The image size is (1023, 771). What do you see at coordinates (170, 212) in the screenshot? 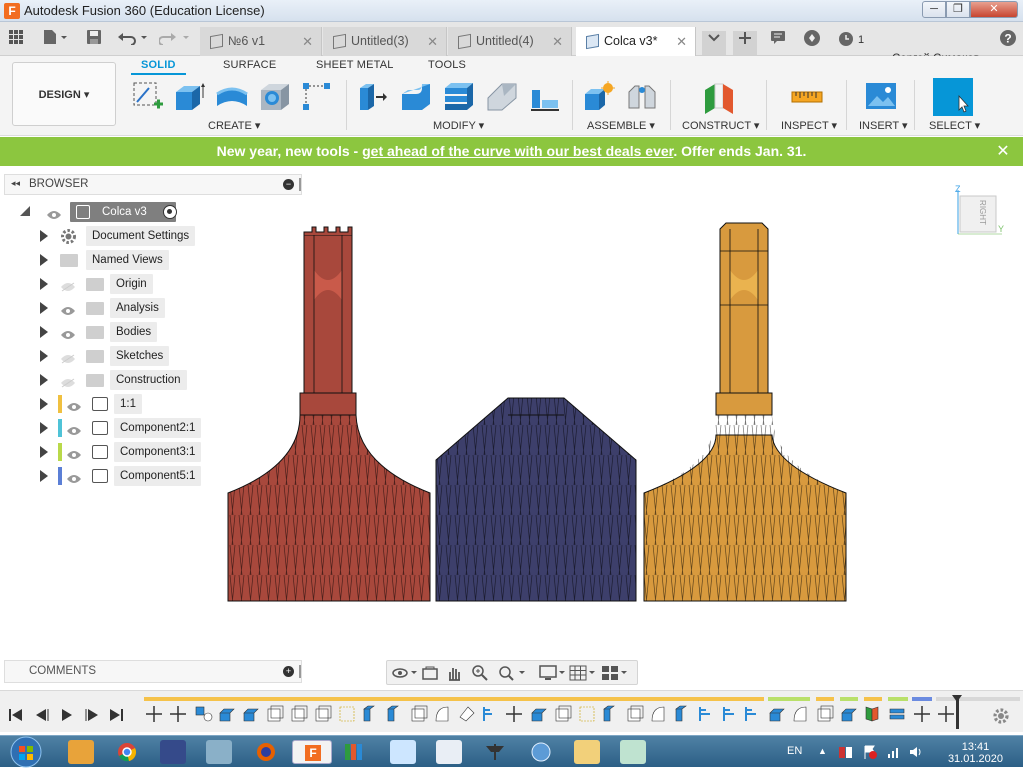
I see `activate-radio-icon` at bounding box center [170, 212].